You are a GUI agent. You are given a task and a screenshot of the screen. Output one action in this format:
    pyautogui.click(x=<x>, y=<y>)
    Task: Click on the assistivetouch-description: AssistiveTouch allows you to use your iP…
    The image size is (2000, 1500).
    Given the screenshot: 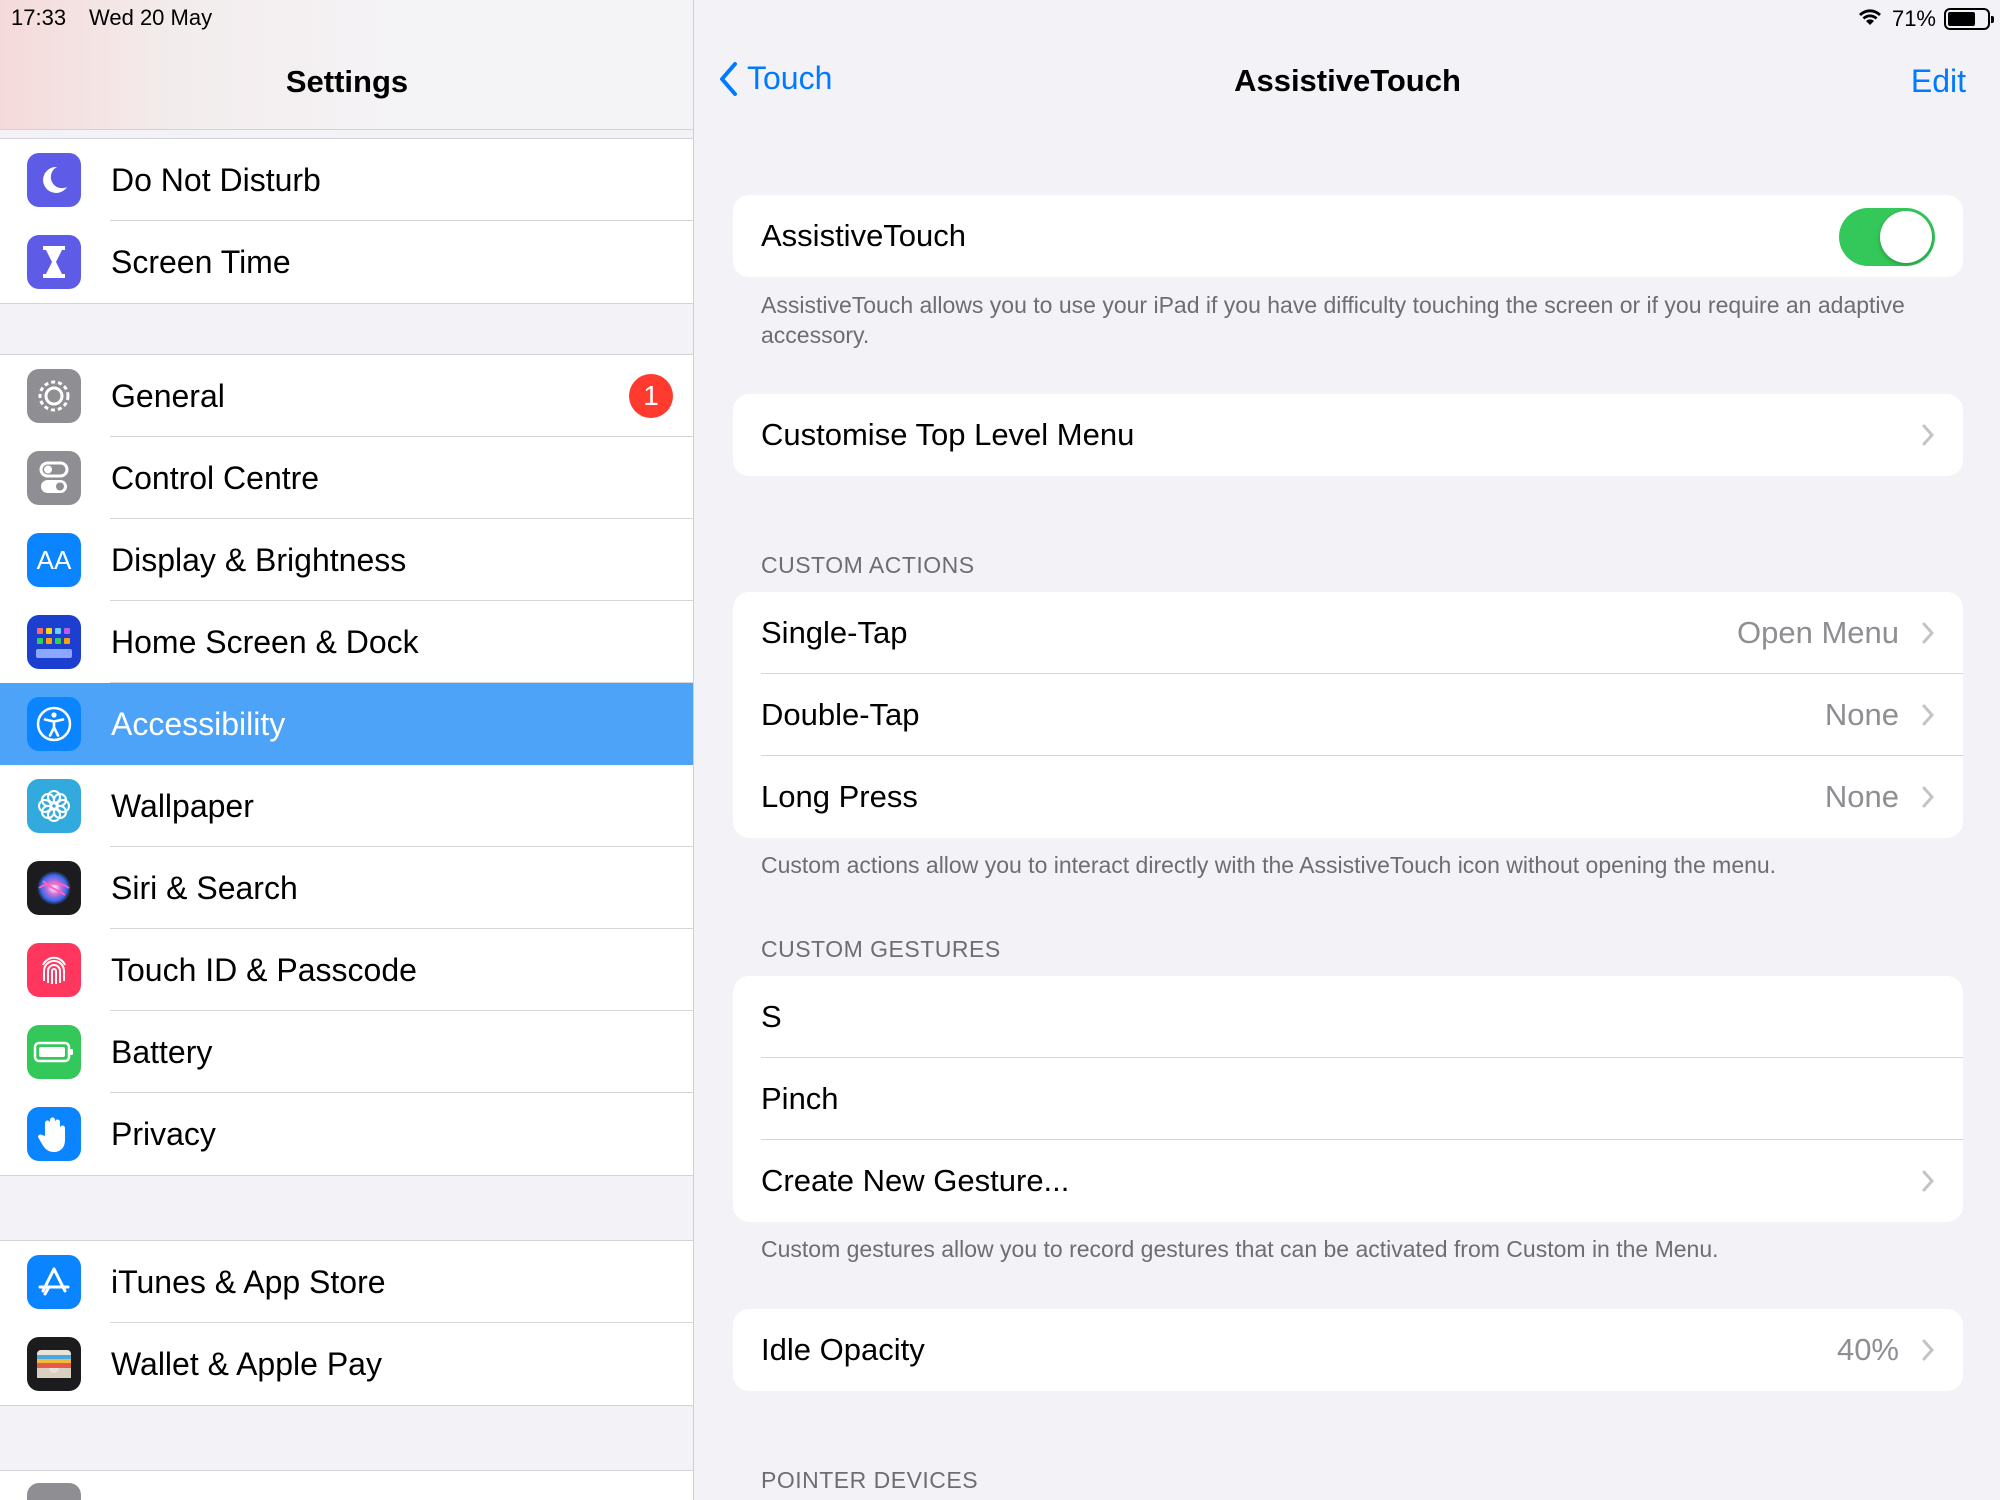 What is the action you would take?
    pyautogui.click(x=1333, y=320)
    